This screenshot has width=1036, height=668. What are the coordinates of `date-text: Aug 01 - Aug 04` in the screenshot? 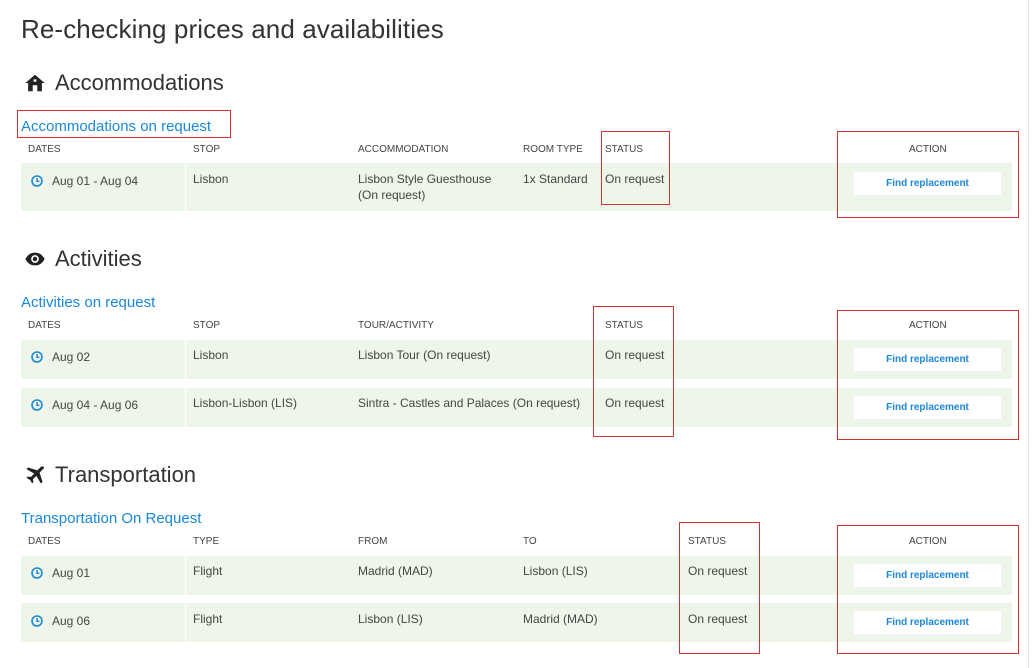 It's located at (95, 181).